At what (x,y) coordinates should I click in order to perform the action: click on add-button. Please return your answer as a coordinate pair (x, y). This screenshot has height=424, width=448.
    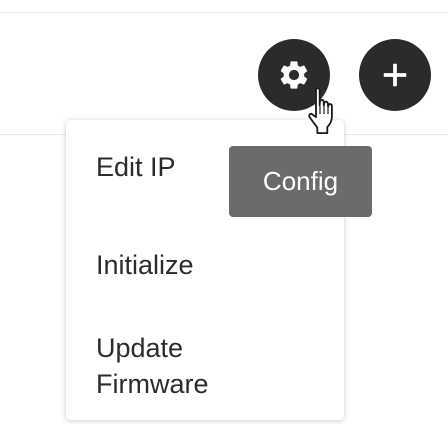
    Looking at the image, I should click on (395, 75).